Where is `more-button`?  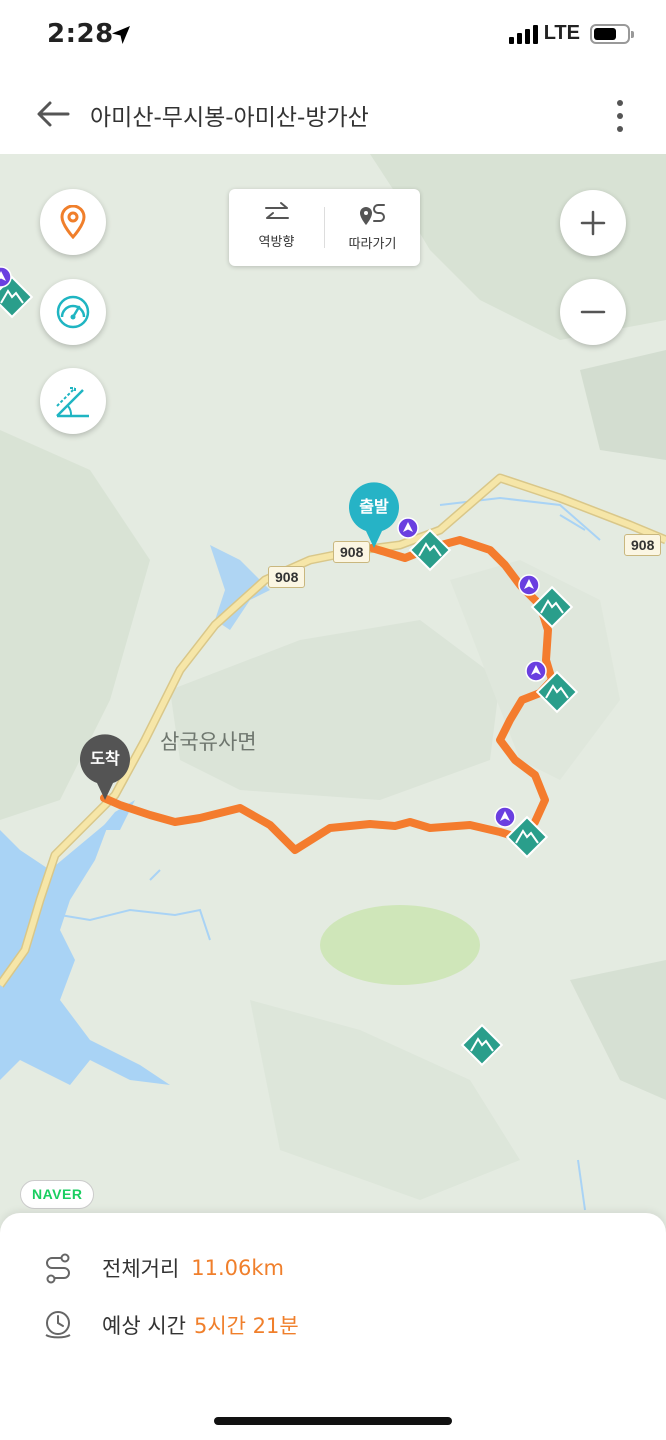
more-button is located at coordinates (620, 116).